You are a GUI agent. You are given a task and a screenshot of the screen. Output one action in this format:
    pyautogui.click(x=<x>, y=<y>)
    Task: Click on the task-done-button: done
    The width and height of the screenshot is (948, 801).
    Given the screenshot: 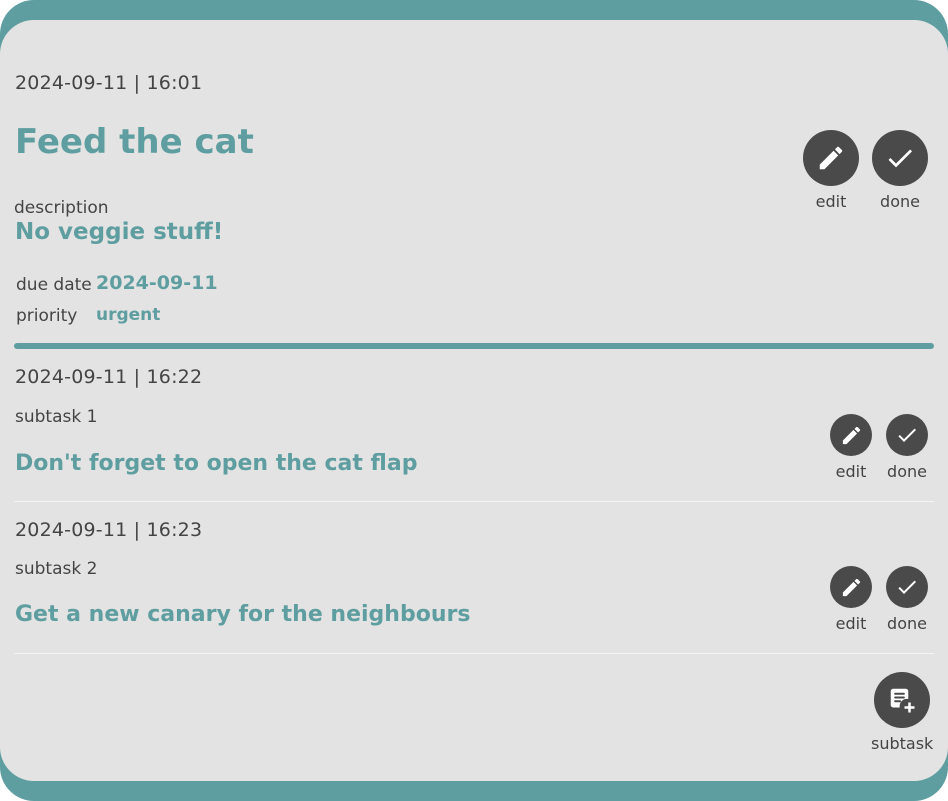 What is the action you would take?
    pyautogui.click(x=900, y=170)
    